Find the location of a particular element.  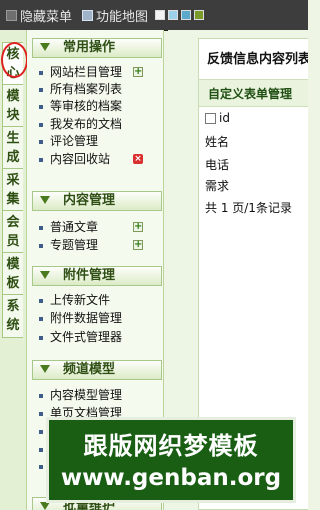

section-header: 附件管理 is located at coordinates (97, 276).